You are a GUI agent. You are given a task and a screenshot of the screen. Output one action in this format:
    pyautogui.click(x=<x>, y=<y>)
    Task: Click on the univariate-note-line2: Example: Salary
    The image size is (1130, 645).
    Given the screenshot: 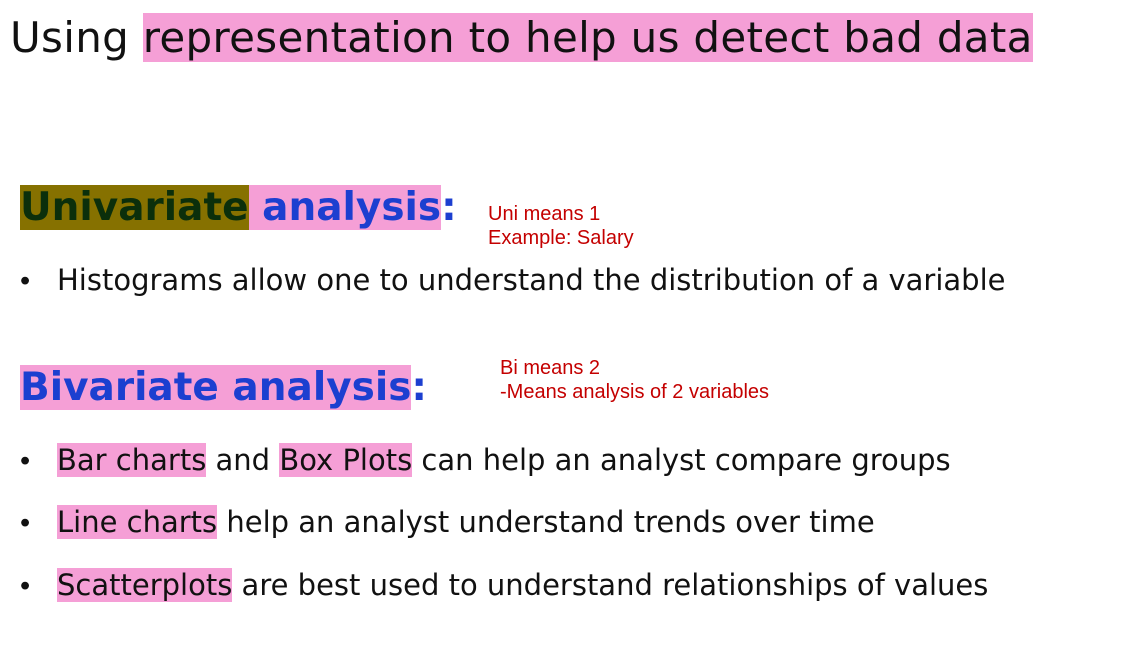 What is the action you would take?
    pyautogui.click(x=561, y=238)
    